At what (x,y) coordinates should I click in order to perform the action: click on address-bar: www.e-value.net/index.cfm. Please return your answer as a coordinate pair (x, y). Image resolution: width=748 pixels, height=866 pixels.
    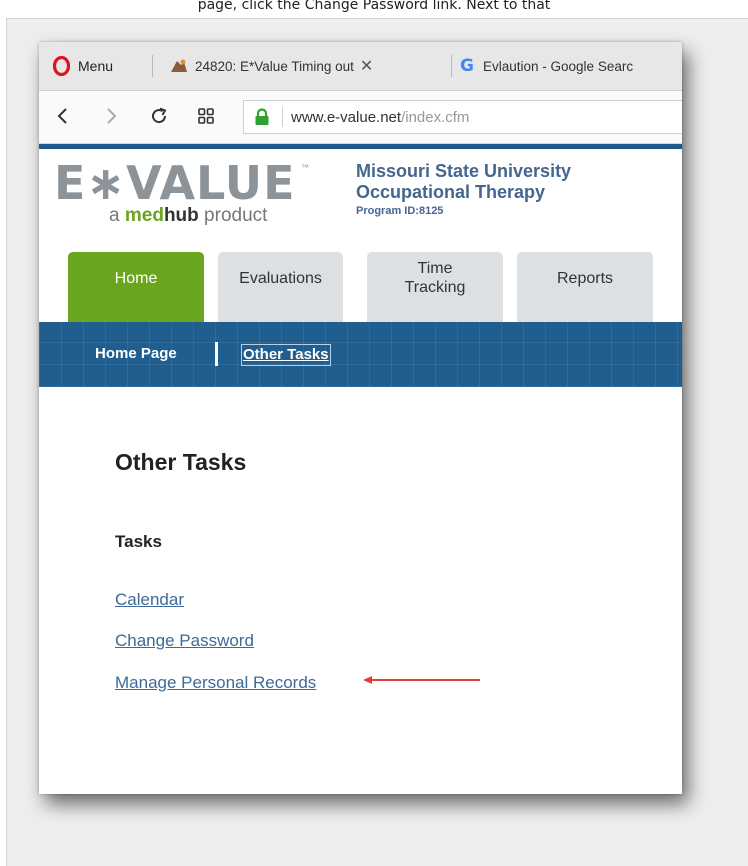
    Looking at the image, I should click on (360, 117).